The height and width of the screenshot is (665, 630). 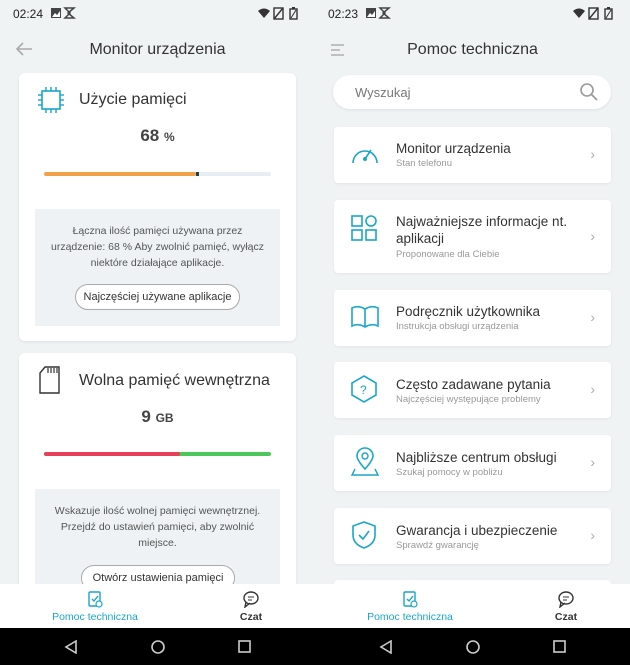 I want to click on most-used-apps-button: Najczęściej używane aplikacje, so click(x=157, y=297).